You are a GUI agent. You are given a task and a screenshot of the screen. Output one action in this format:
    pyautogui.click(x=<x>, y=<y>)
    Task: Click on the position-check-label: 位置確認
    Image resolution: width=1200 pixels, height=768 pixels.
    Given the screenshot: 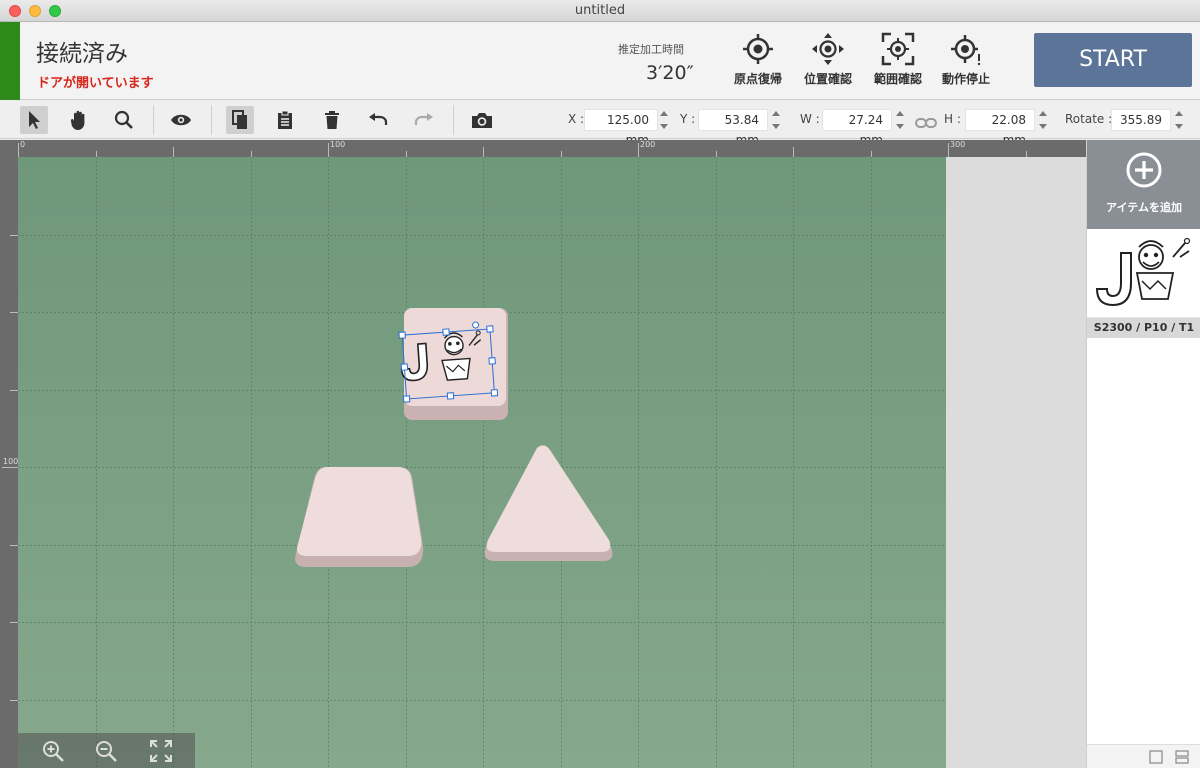 What is the action you would take?
    pyautogui.click(x=827, y=79)
    